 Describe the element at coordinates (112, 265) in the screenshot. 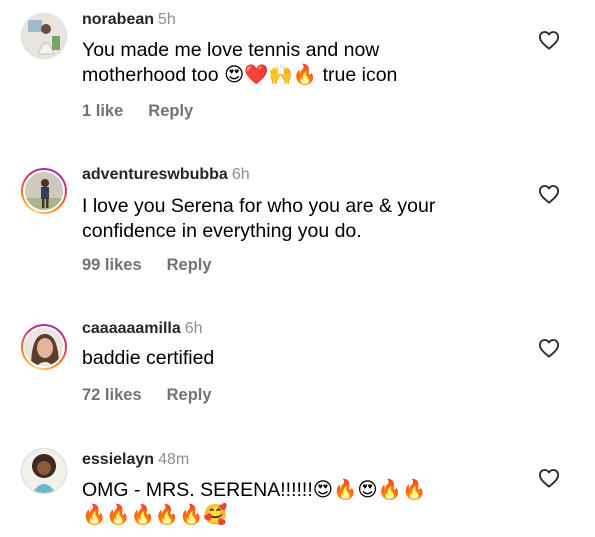

I see `like-count: 99 likes` at that location.